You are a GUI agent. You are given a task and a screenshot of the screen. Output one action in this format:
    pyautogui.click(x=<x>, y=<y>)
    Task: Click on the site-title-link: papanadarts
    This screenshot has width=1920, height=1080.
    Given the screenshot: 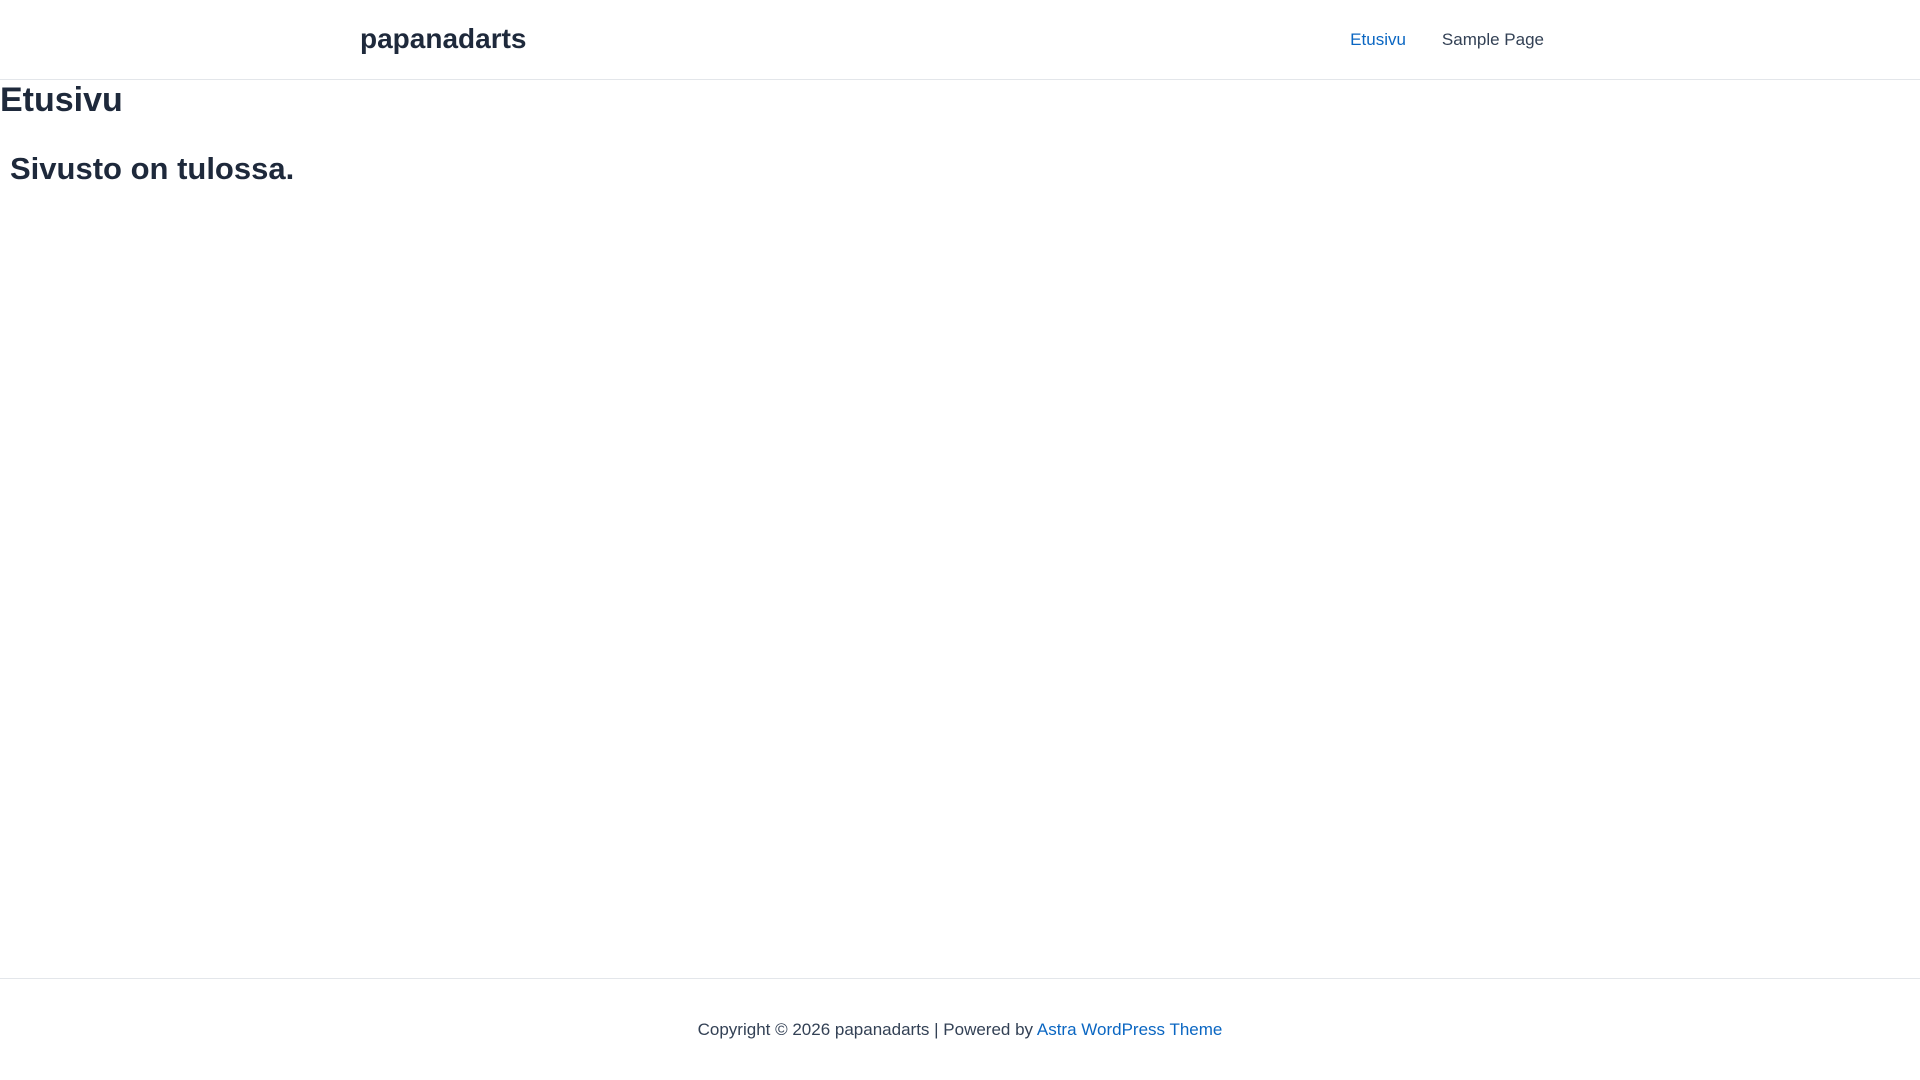 What is the action you would take?
    pyautogui.click(x=443, y=39)
    